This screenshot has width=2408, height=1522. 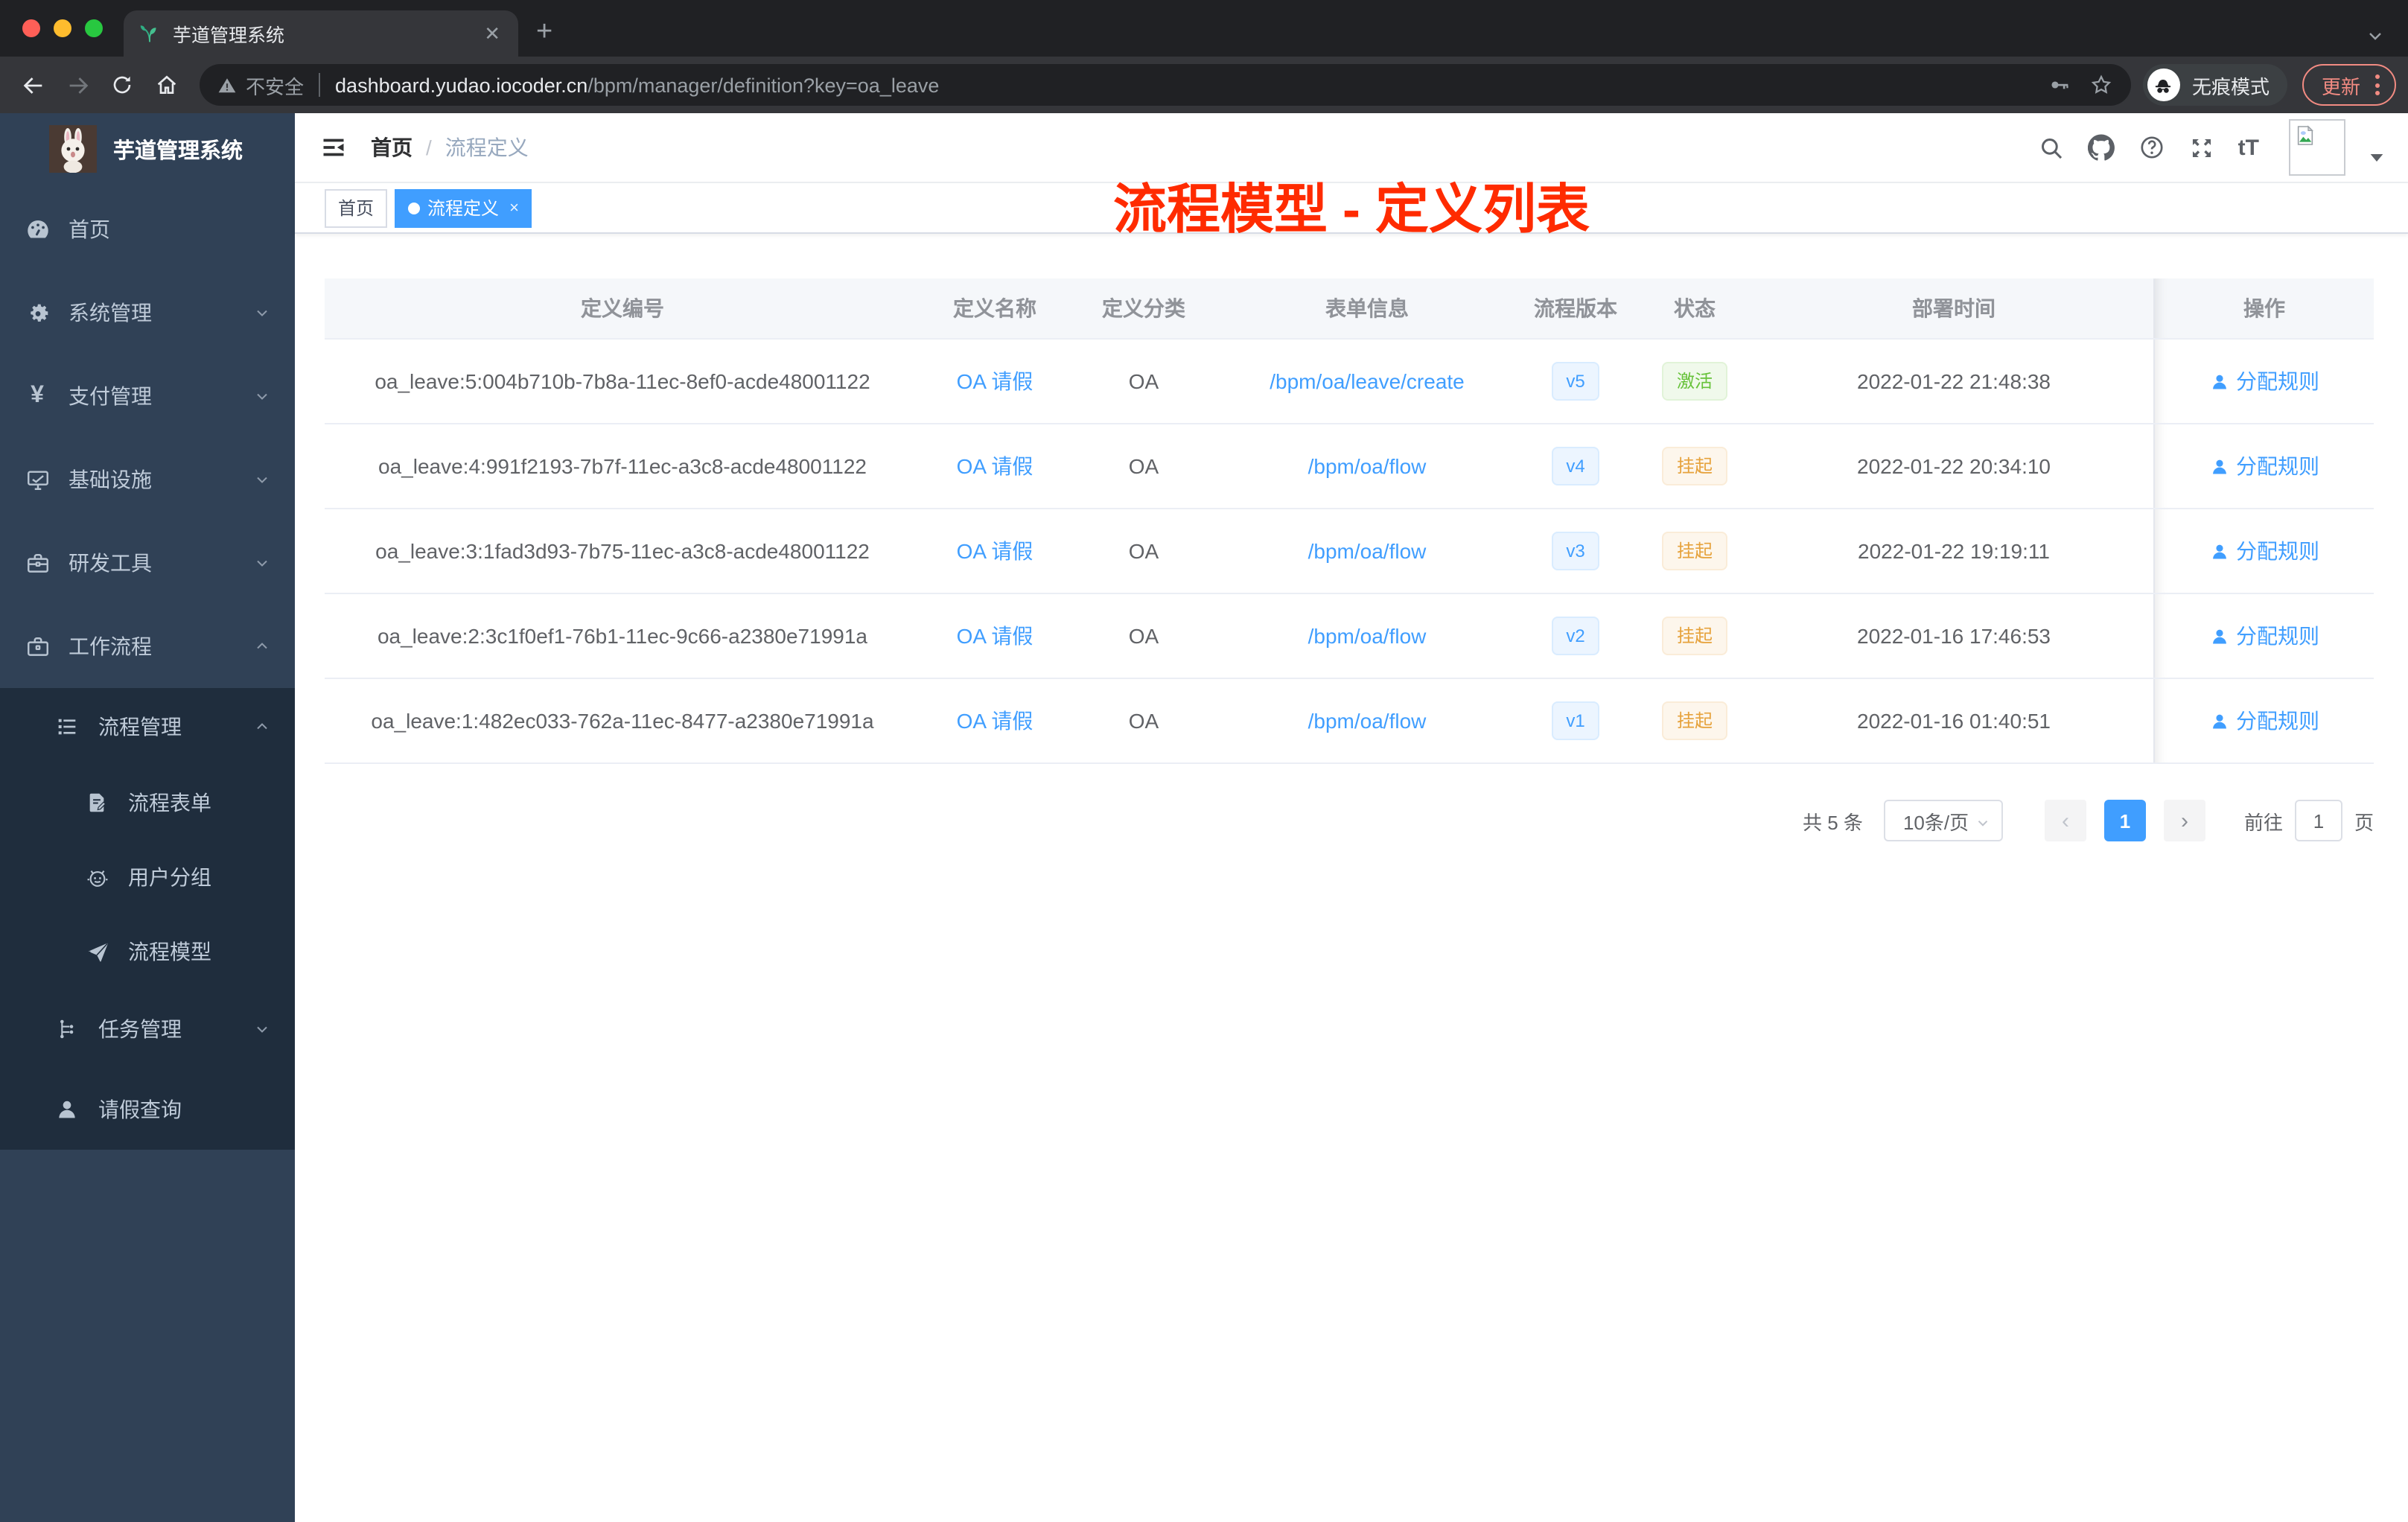 What do you see at coordinates (1694, 466) in the screenshot?
I see `status-badge: 挂起` at bounding box center [1694, 466].